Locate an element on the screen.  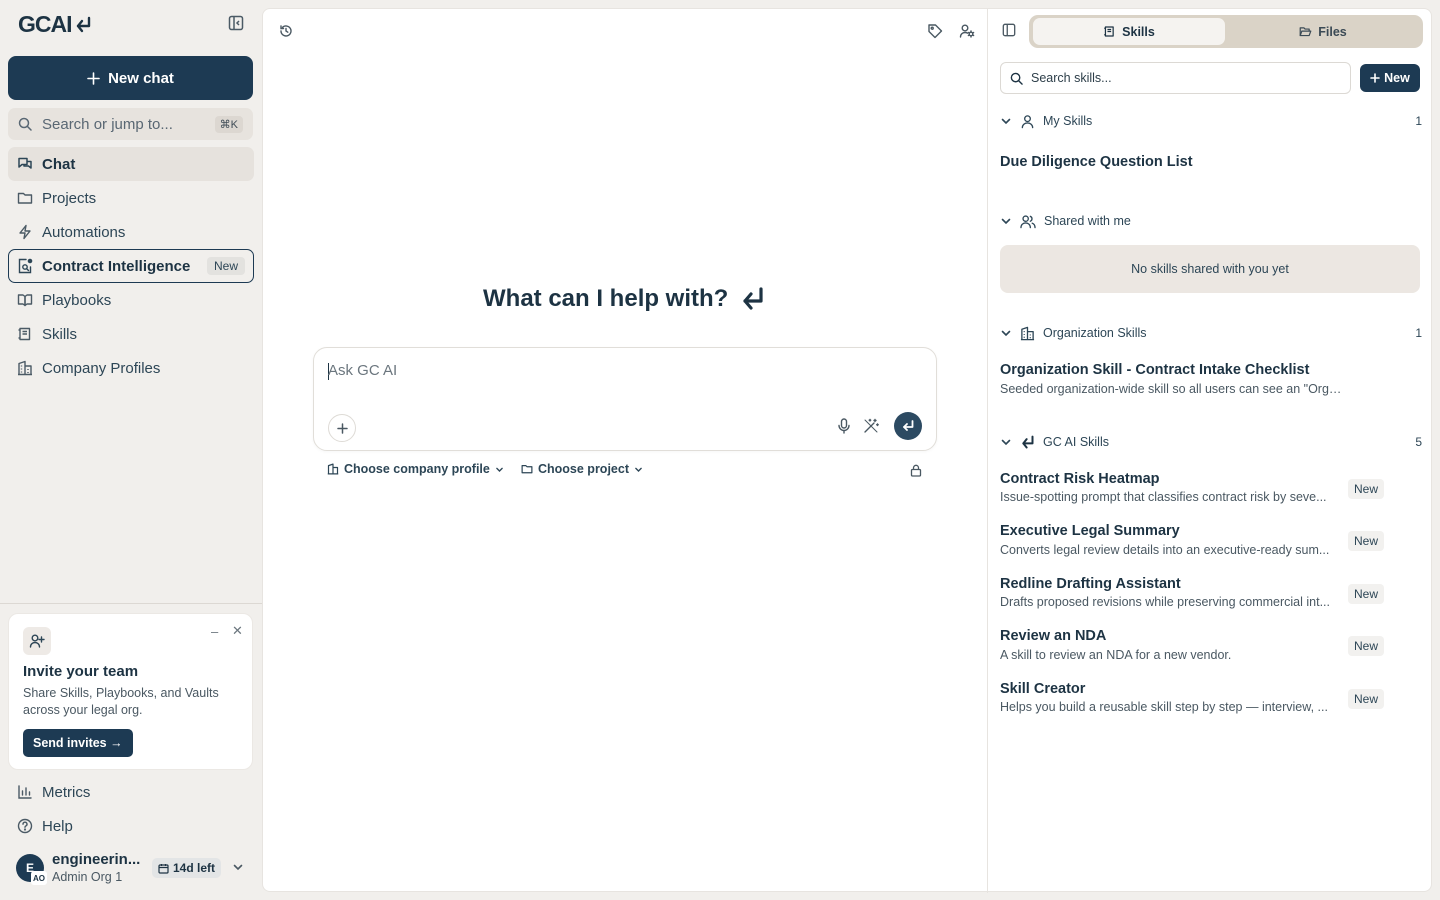
tab-skills: Skills is located at coordinates (1129, 31).